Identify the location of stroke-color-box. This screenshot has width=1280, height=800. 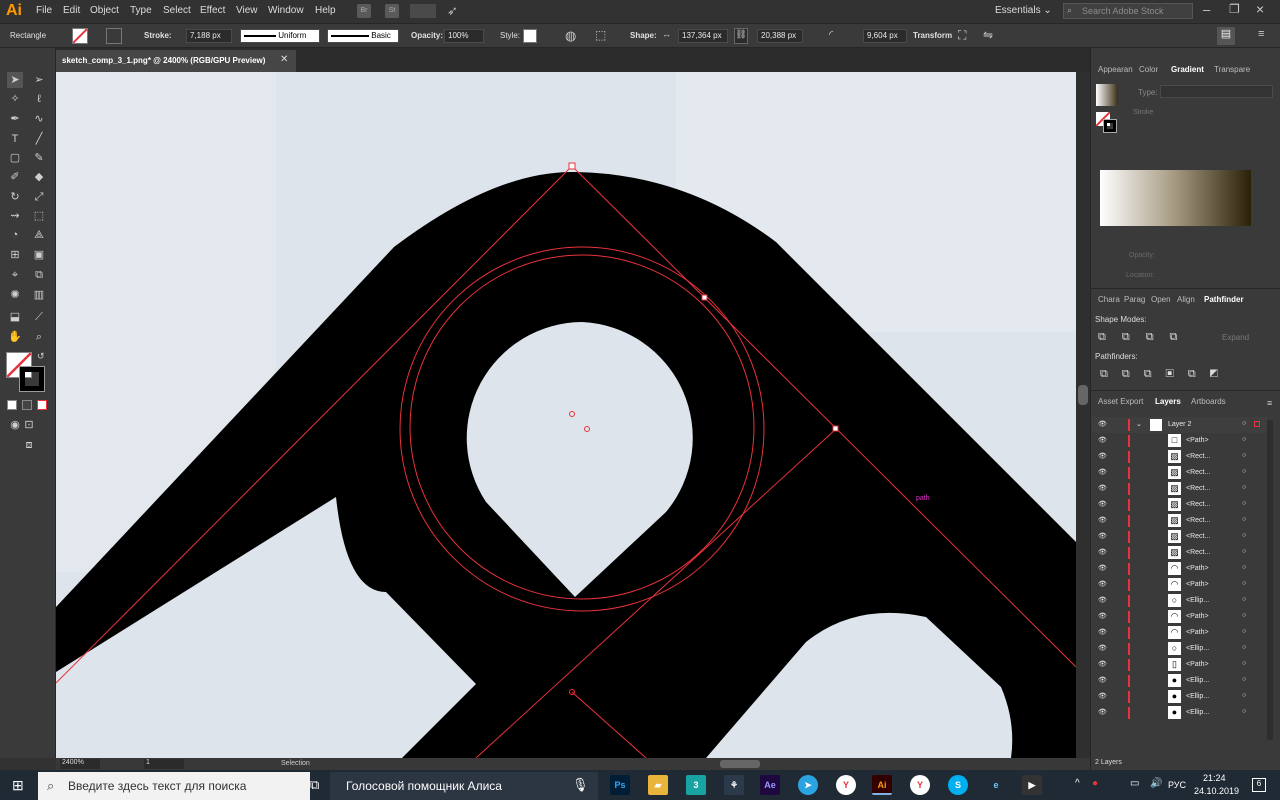
(32, 379).